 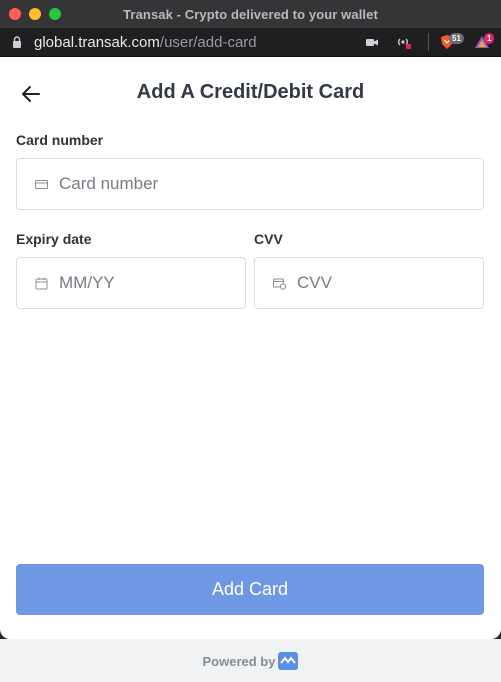 I want to click on card-number-label: Card number, so click(x=60, y=140).